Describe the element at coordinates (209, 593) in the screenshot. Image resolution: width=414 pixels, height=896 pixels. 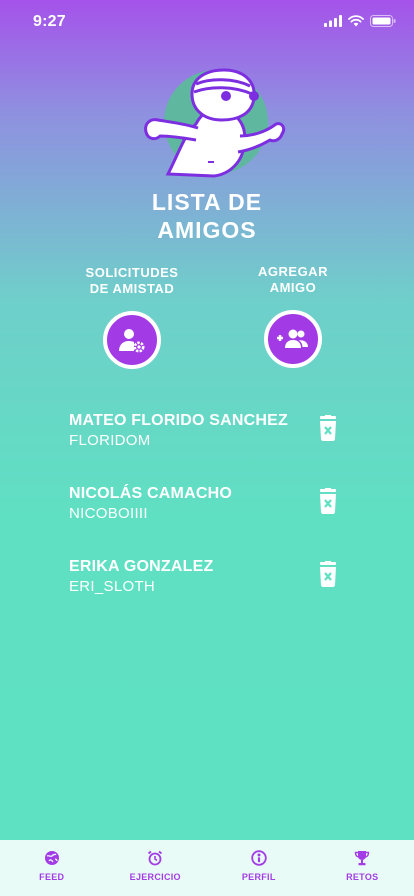
I see `list-item: ERIKA GONZALEZ ERI_SLOTH` at that location.